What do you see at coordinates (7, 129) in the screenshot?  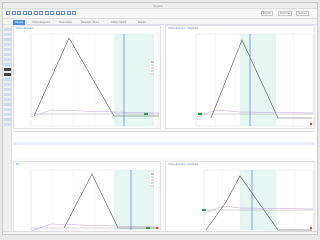 I see `left-sidebar` at bounding box center [7, 129].